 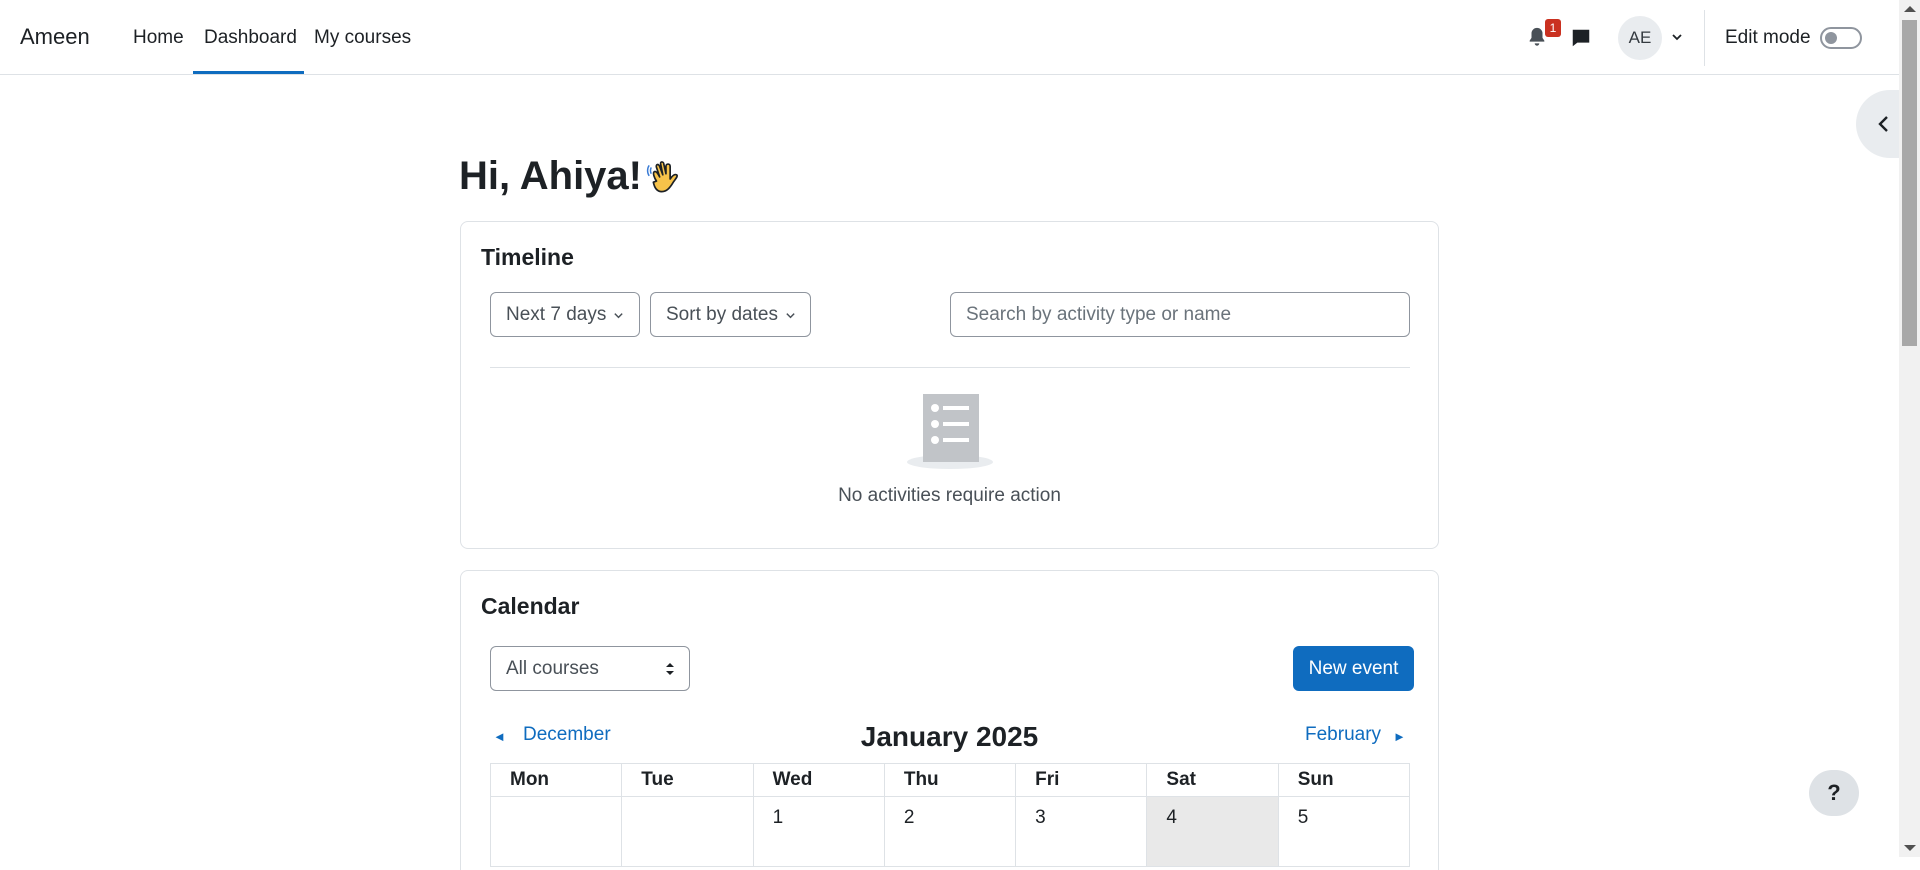 What do you see at coordinates (1704, 38) in the screenshot?
I see `nav-divider` at bounding box center [1704, 38].